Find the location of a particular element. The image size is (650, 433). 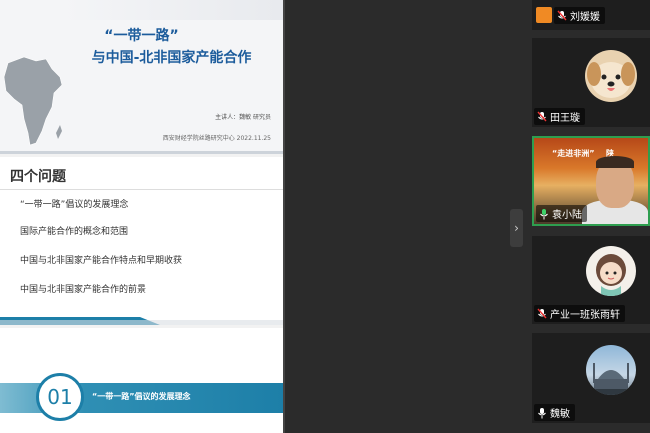

slide1-speaker: 主讲人：魏敏 研究员 is located at coordinates (243, 117).